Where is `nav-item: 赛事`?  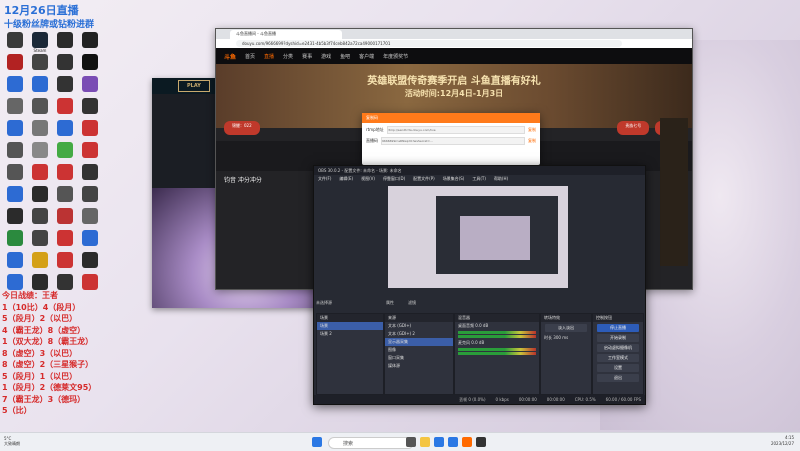 nav-item: 赛事 is located at coordinates (307, 56).